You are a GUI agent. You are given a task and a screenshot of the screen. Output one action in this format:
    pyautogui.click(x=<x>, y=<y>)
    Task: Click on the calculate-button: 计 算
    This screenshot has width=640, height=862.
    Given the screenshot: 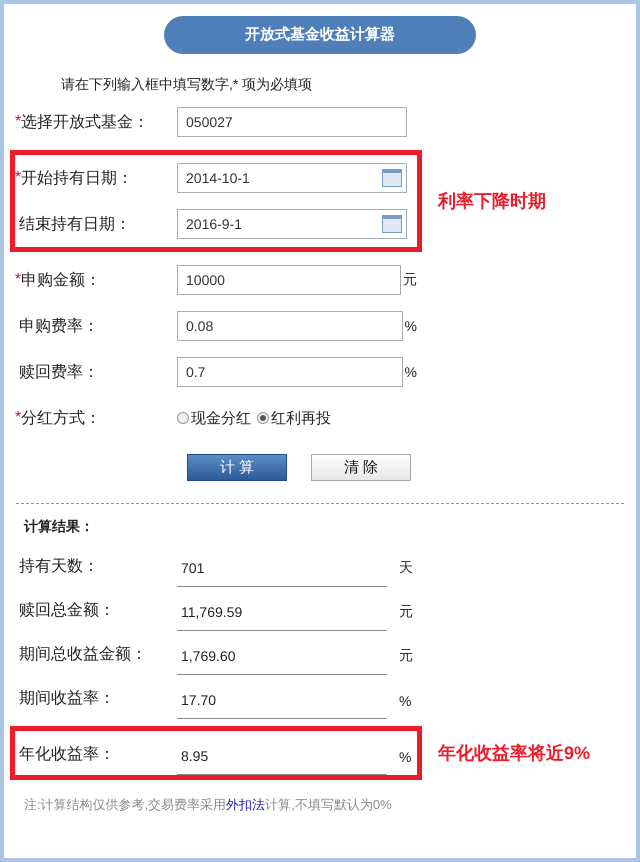 What is the action you would take?
    pyautogui.click(x=237, y=467)
    